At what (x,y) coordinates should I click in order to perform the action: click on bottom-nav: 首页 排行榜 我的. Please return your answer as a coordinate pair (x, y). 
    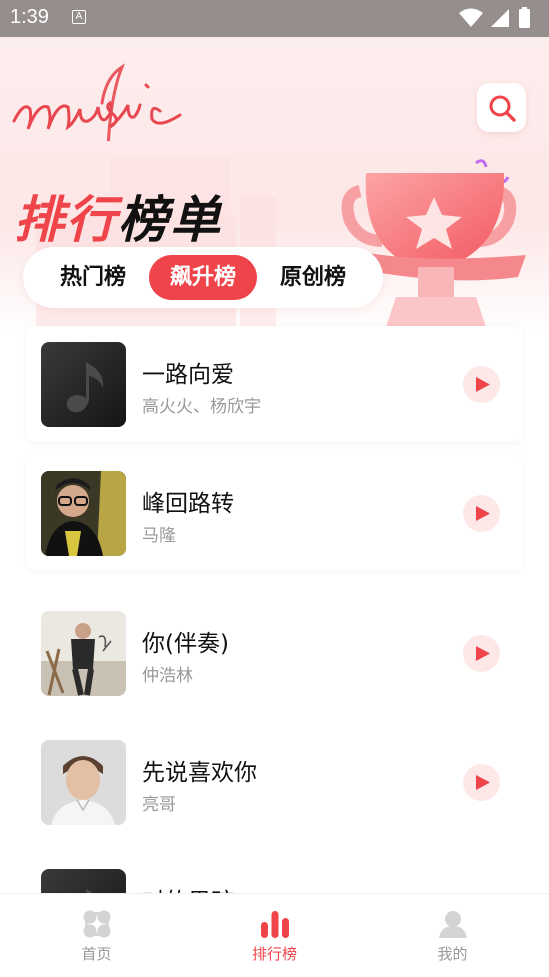
    Looking at the image, I should click on (274, 935).